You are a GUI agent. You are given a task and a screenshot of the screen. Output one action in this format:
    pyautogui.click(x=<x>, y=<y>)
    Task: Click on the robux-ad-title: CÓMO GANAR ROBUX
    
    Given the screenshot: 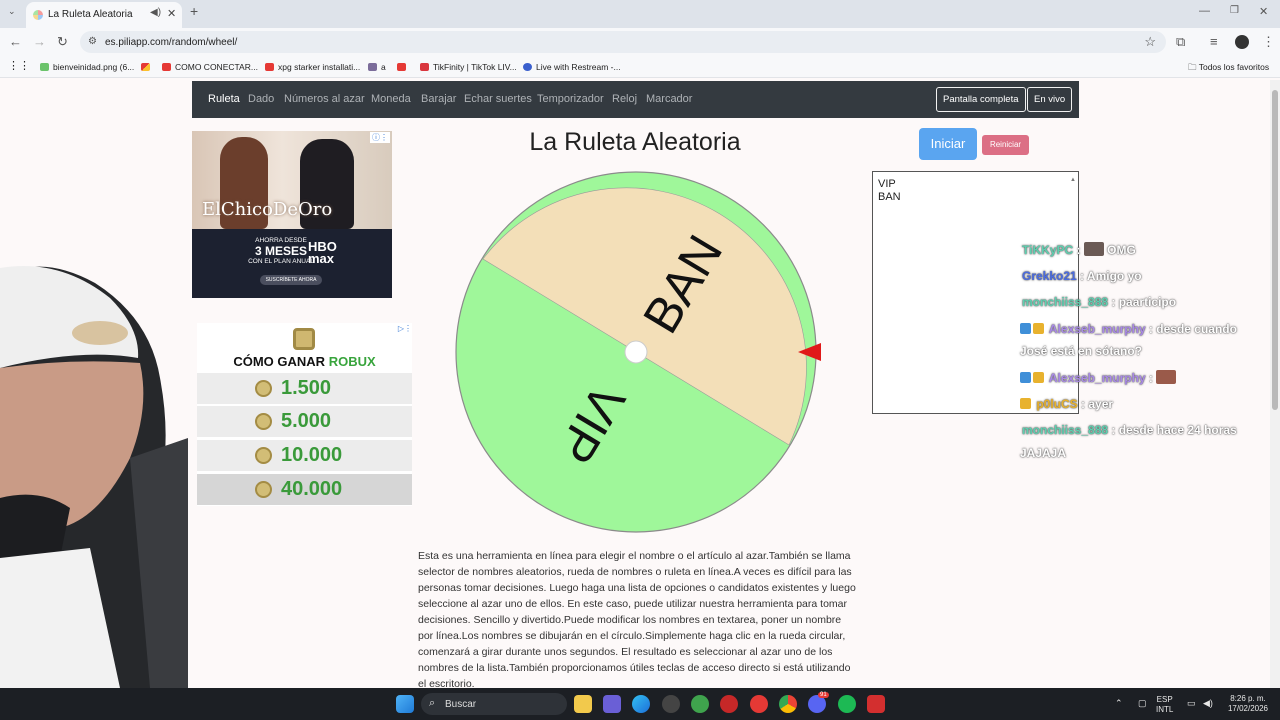 What is the action you would take?
    pyautogui.click(x=304, y=361)
    